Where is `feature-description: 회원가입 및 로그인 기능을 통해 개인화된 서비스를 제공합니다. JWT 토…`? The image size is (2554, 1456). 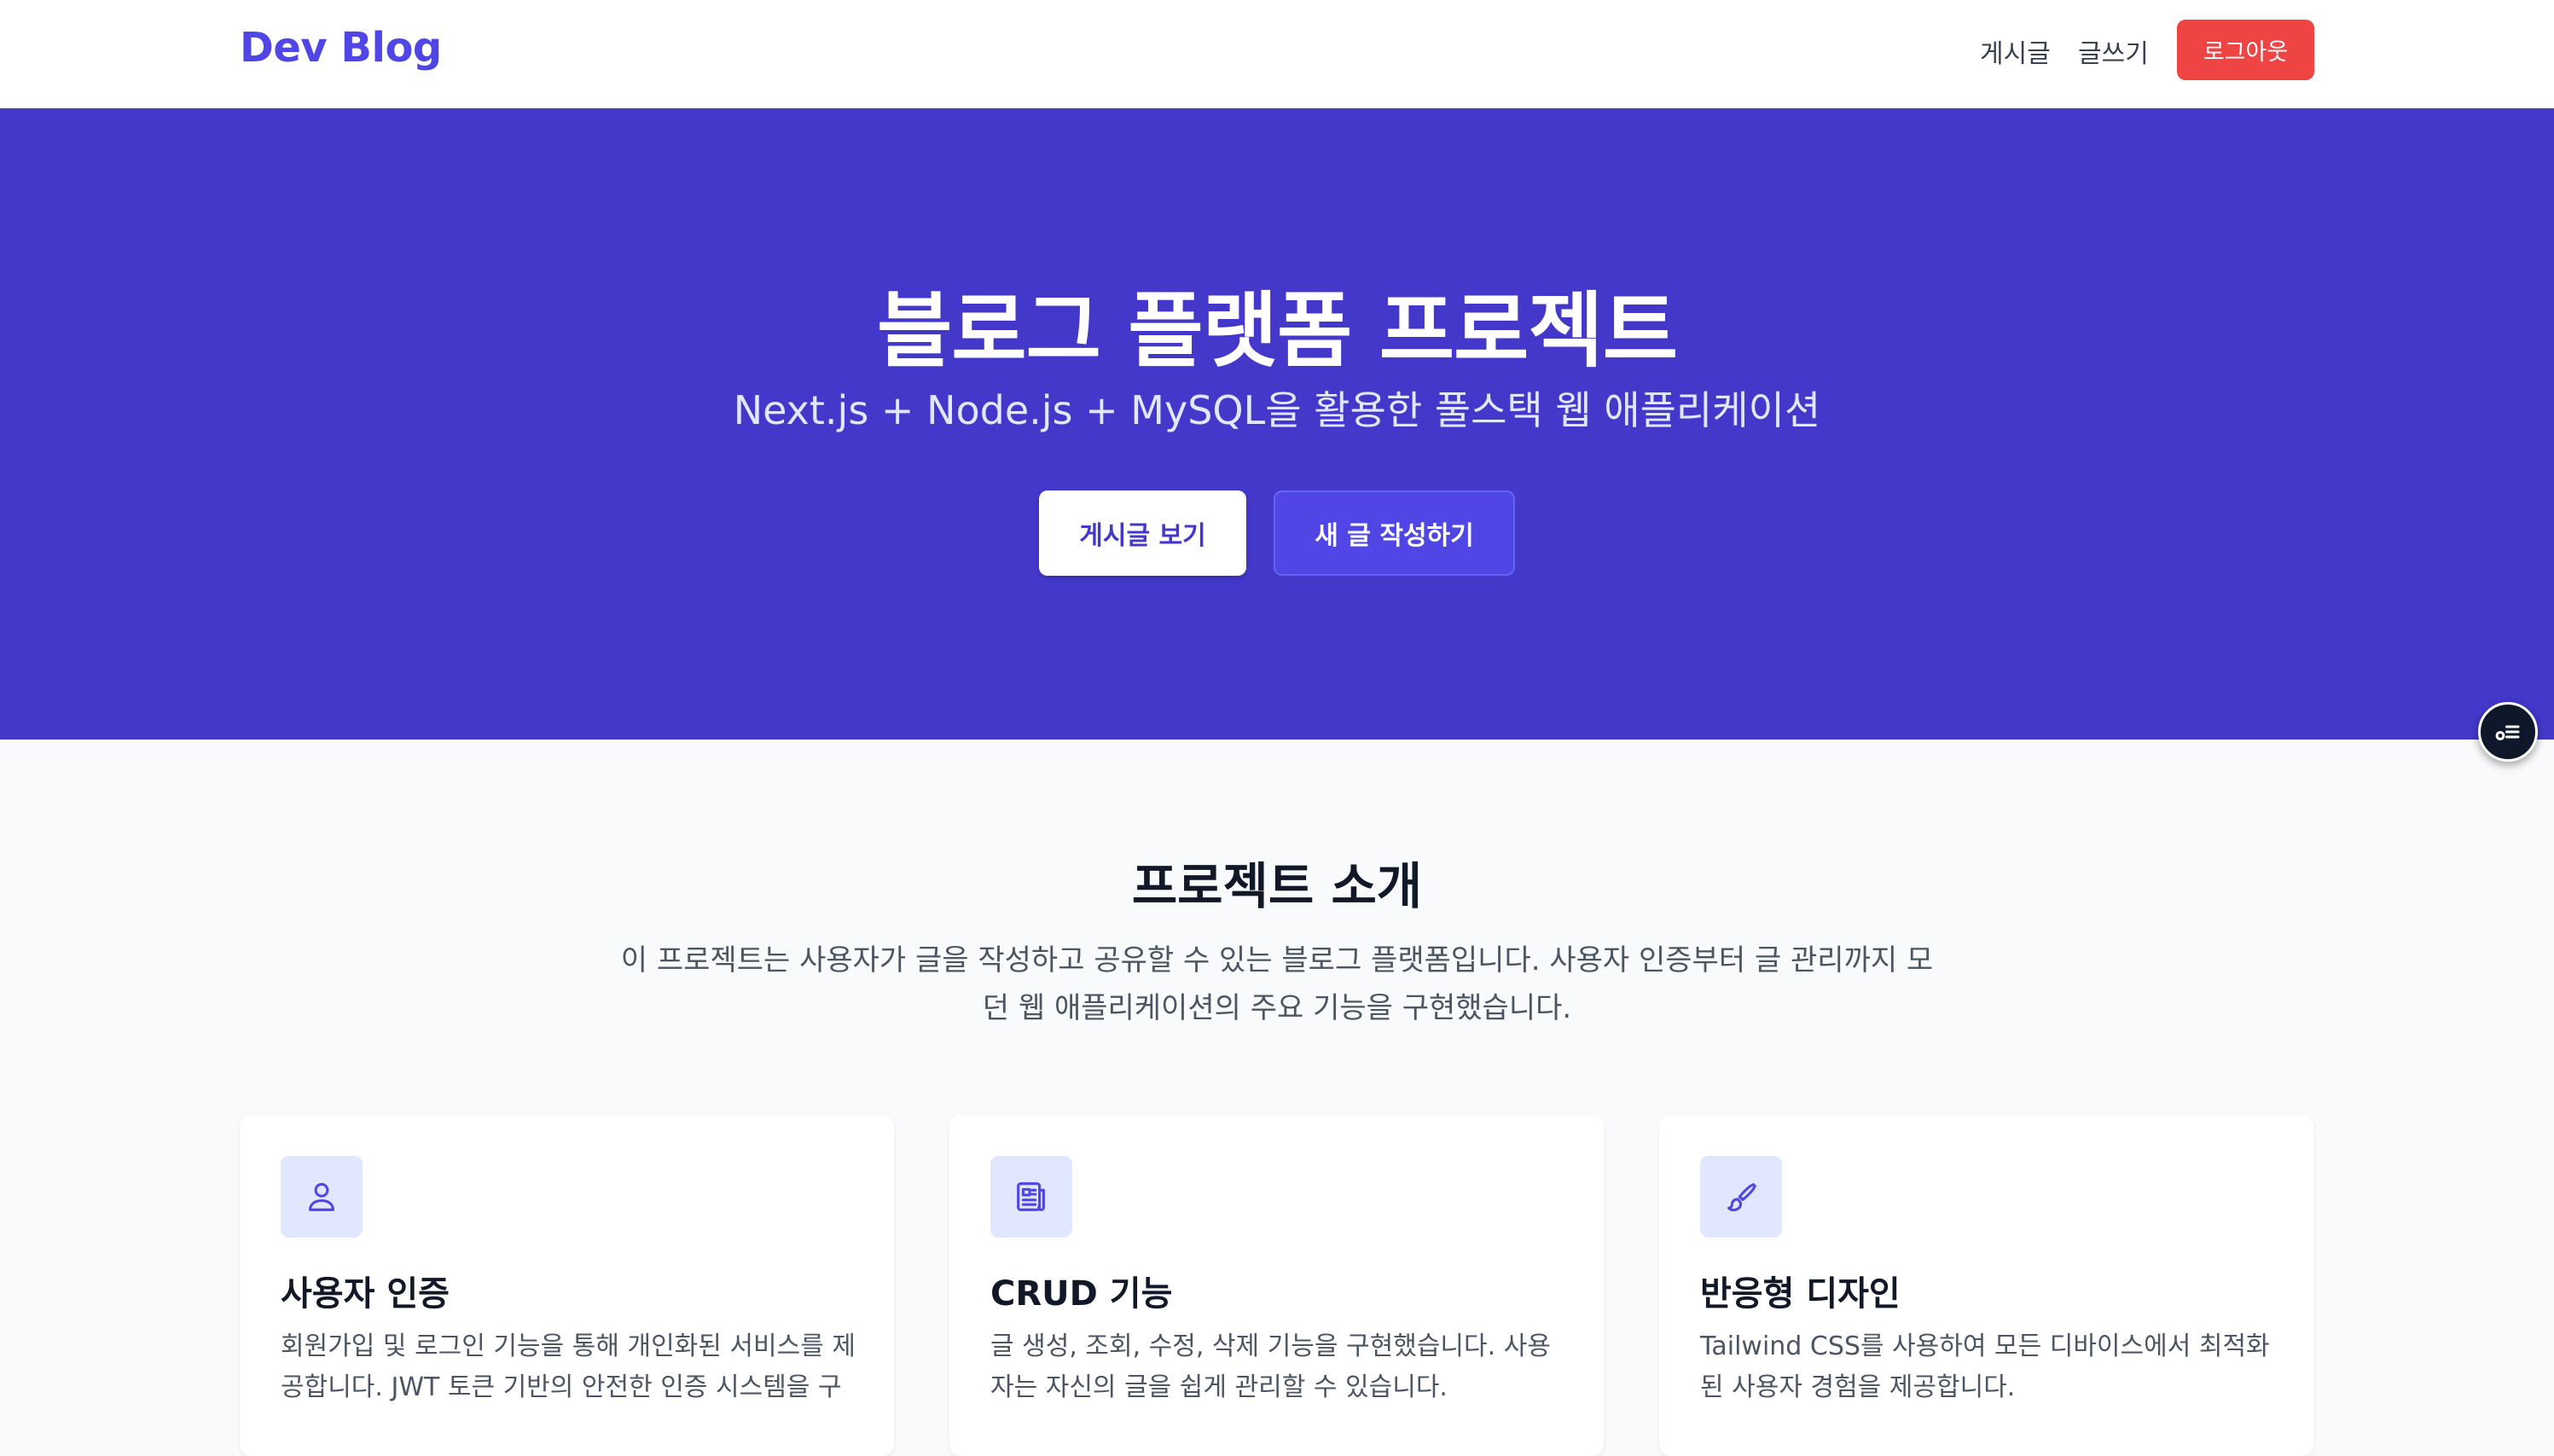 feature-description: 회원가입 및 로그인 기능을 통해 개인화된 서비스를 제공합니다. JWT 토… is located at coordinates (569, 1366).